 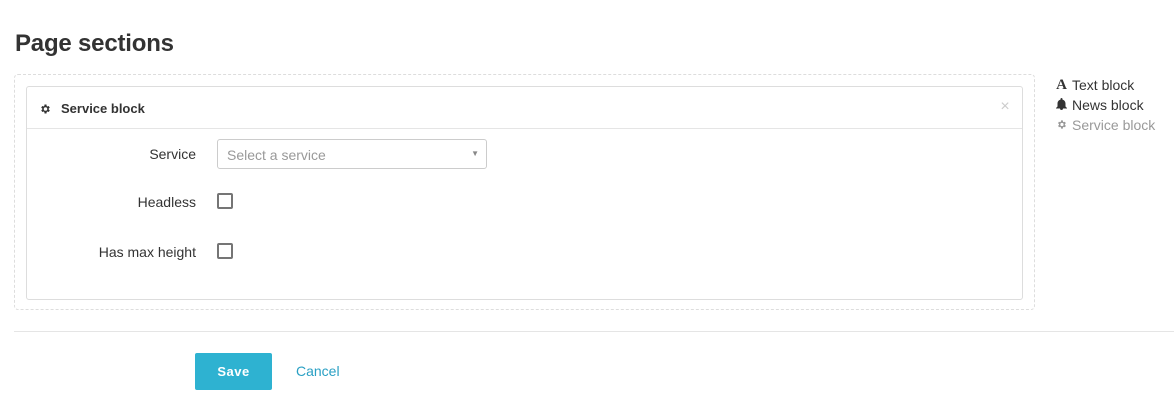 What do you see at coordinates (103, 108) in the screenshot?
I see `block-title: Service block` at bounding box center [103, 108].